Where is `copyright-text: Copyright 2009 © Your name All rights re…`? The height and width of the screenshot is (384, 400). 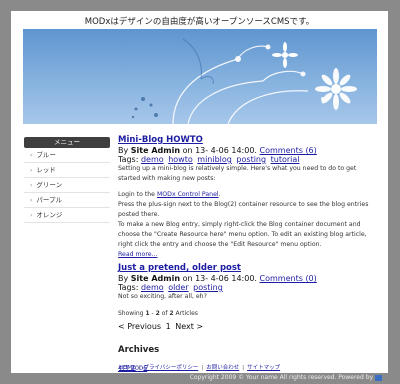 copyright-text: Copyright 2009 © Your name All rights re… is located at coordinates (199, 377).